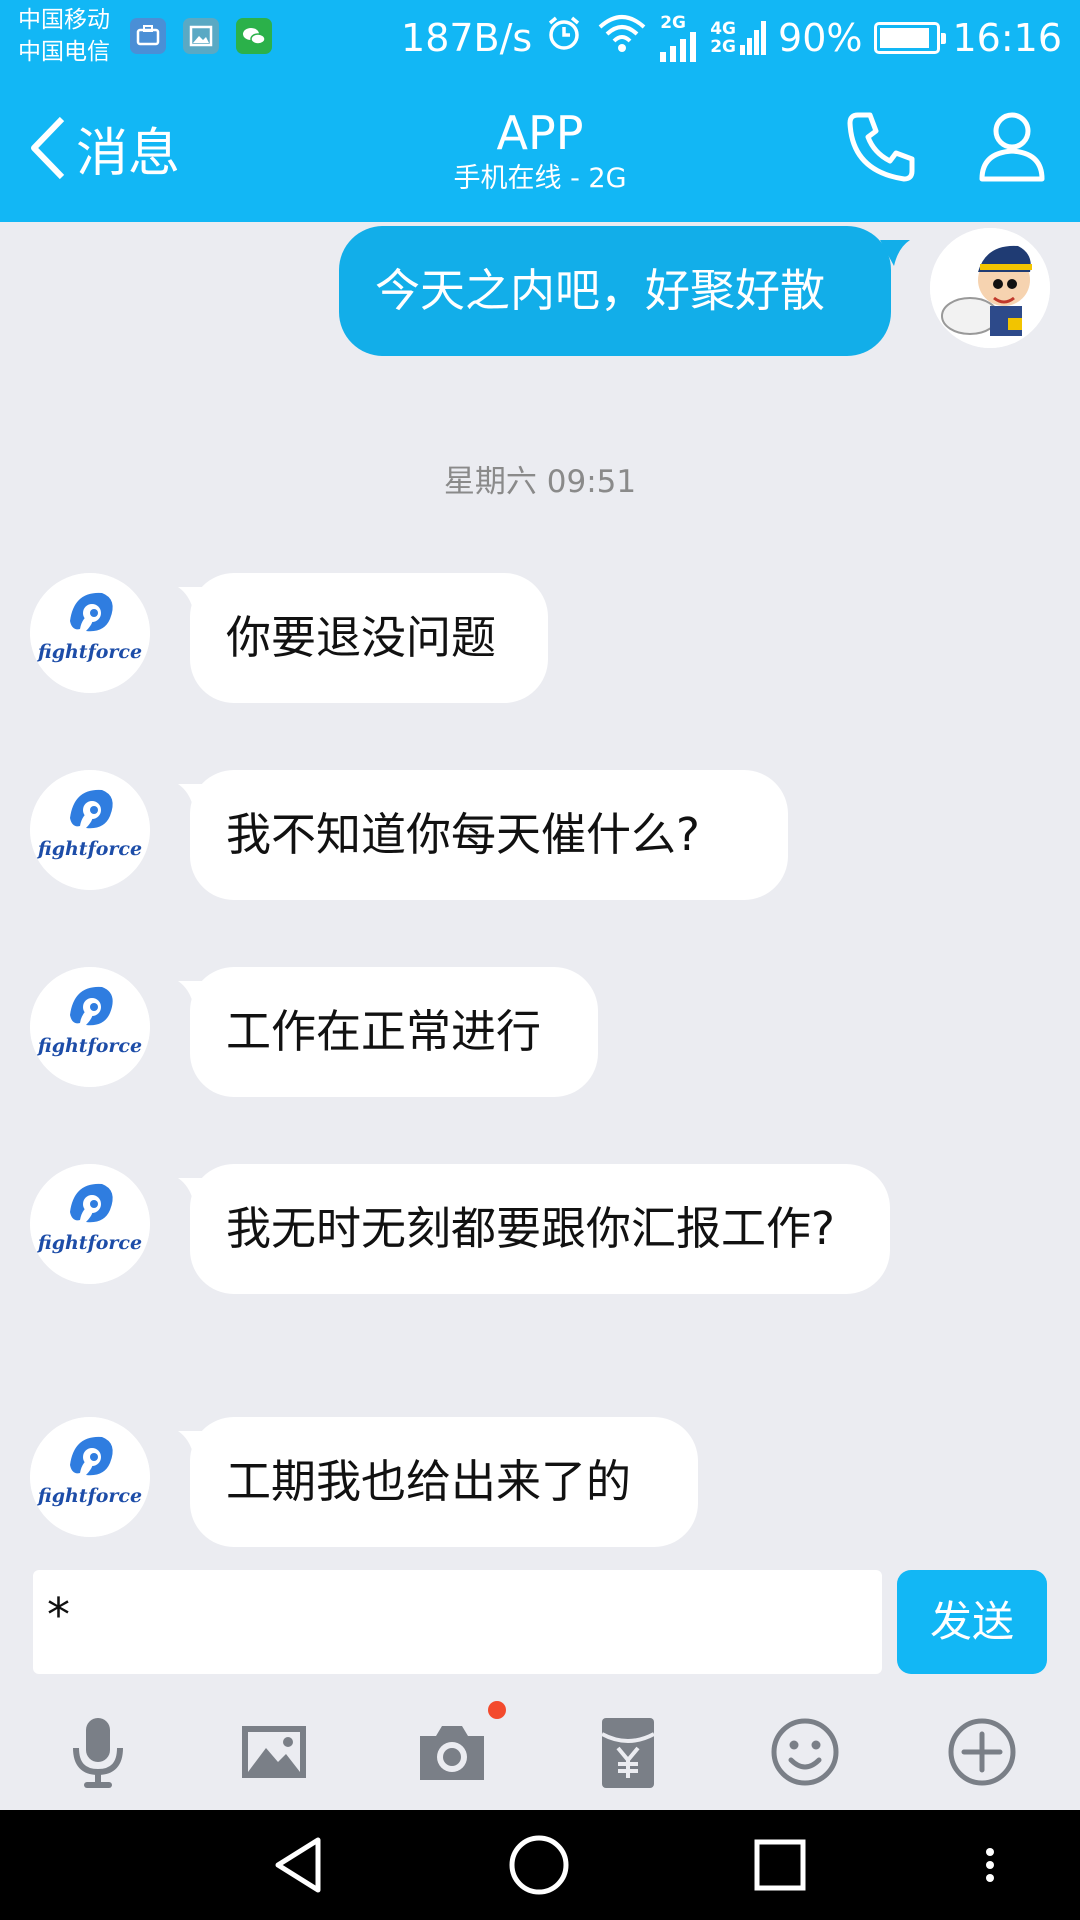 Image resolution: width=1080 pixels, height=1920 pixels. I want to click on signal-bars-icon, so click(678, 46).